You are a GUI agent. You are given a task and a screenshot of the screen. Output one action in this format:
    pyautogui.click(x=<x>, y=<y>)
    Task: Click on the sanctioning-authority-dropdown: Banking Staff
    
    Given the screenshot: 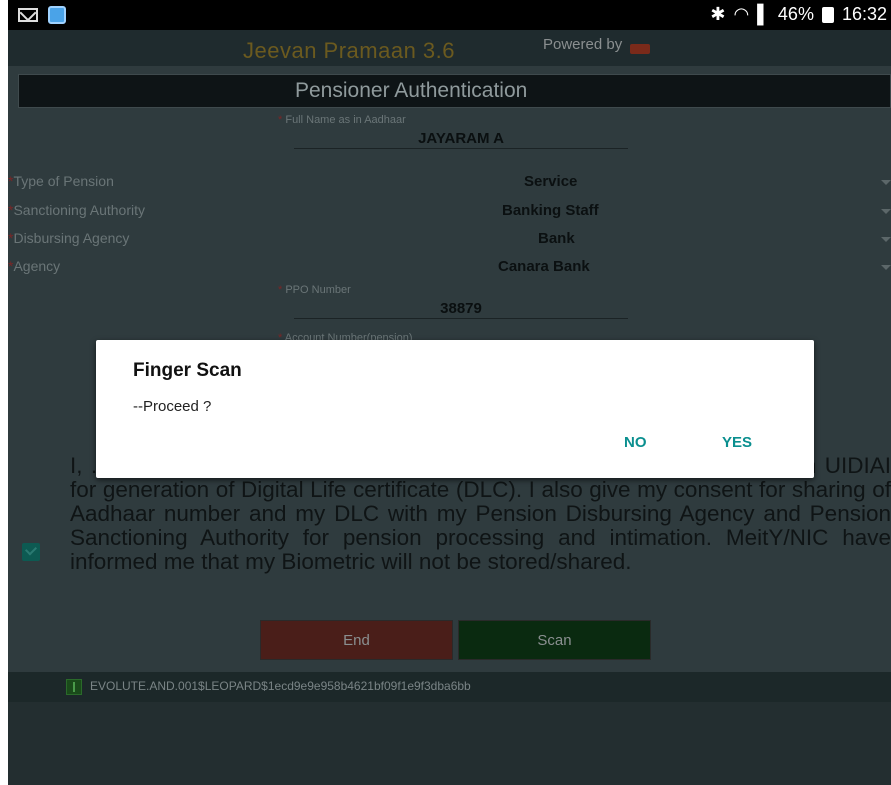 What is the action you would take?
    pyautogui.click(x=624, y=212)
    